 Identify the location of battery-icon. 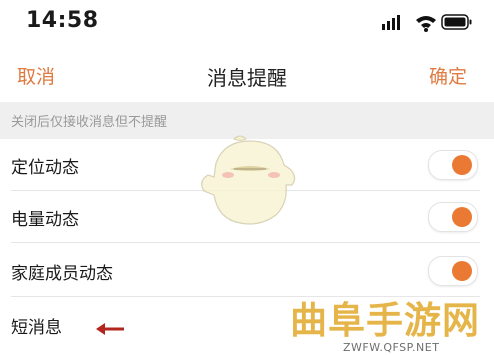
(456, 22).